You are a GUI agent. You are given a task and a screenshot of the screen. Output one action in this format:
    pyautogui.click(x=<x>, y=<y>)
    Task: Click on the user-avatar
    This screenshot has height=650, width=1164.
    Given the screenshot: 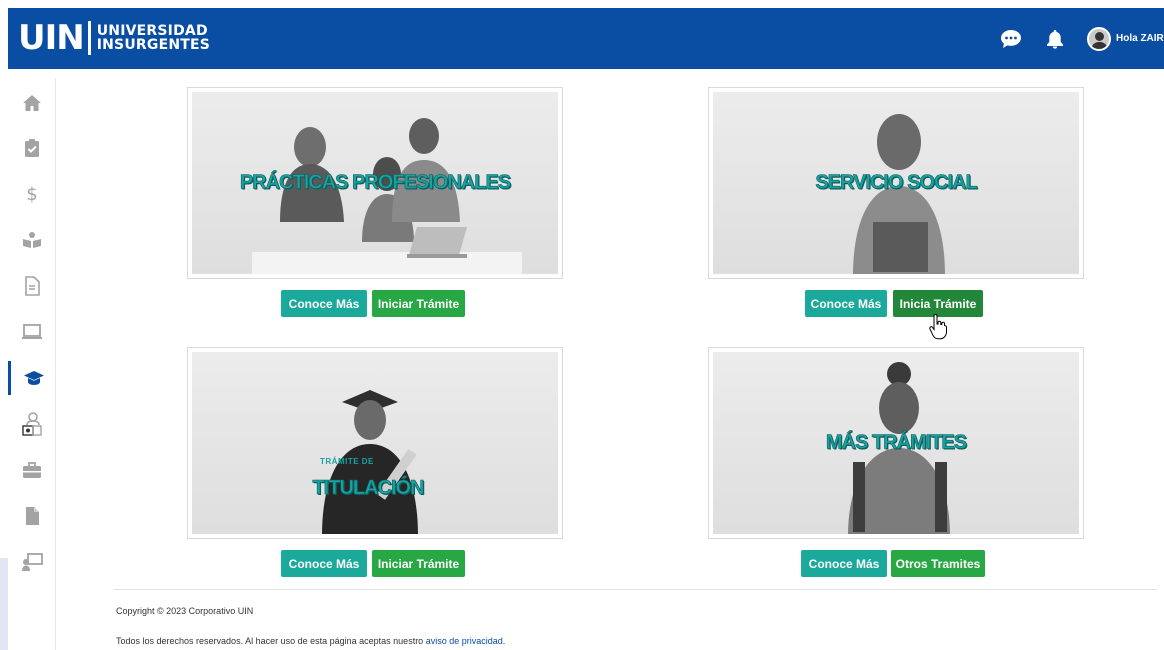 What is the action you would take?
    pyautogui.click(x=1099, y=38)
    